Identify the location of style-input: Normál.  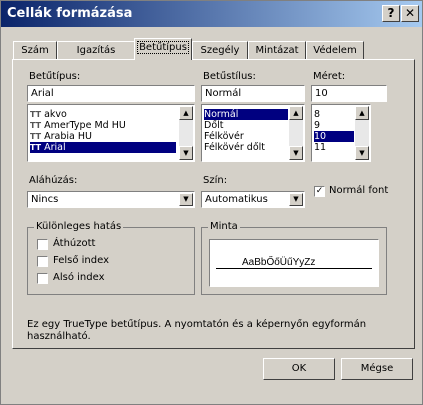
(253, 93).